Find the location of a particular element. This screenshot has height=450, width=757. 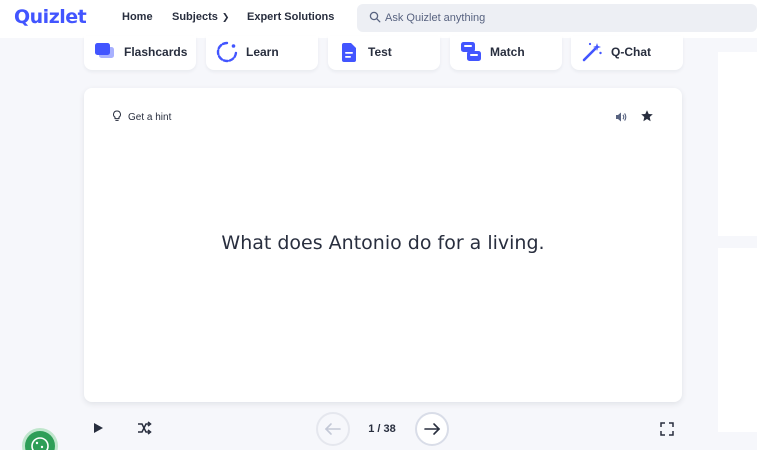

fullscreen-icon is located at coordinates (667, 429).